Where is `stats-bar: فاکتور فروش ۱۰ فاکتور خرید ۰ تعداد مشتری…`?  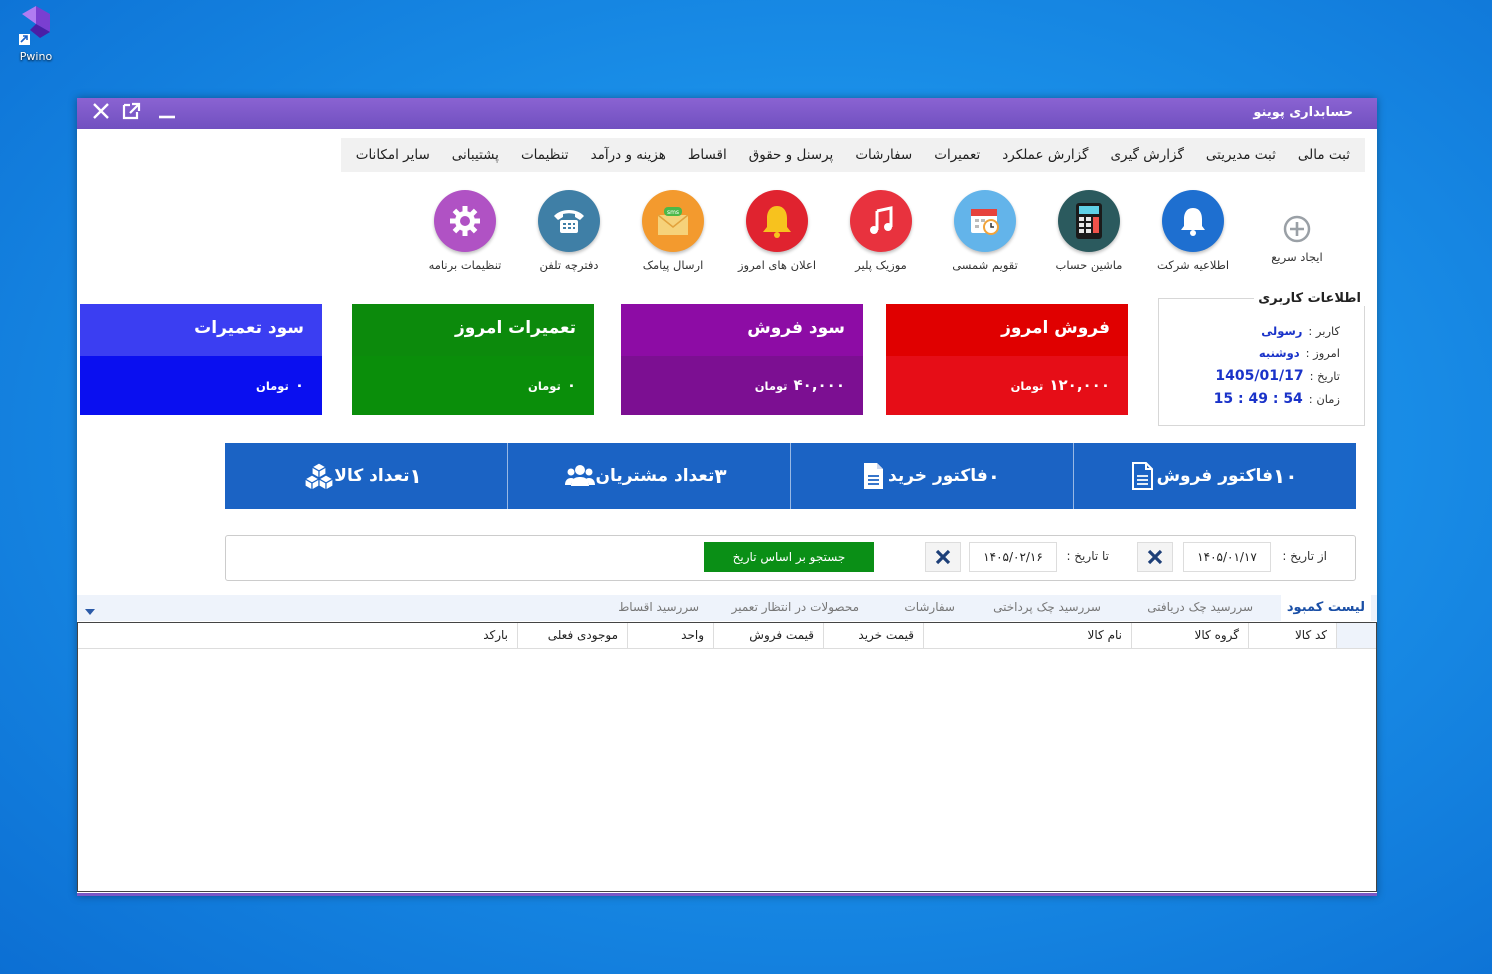 stats-bar: فاکتور فروش ۱۰ فاکتور خرید ۰ تعداد مشتری… is located at coordinates (790, 476).